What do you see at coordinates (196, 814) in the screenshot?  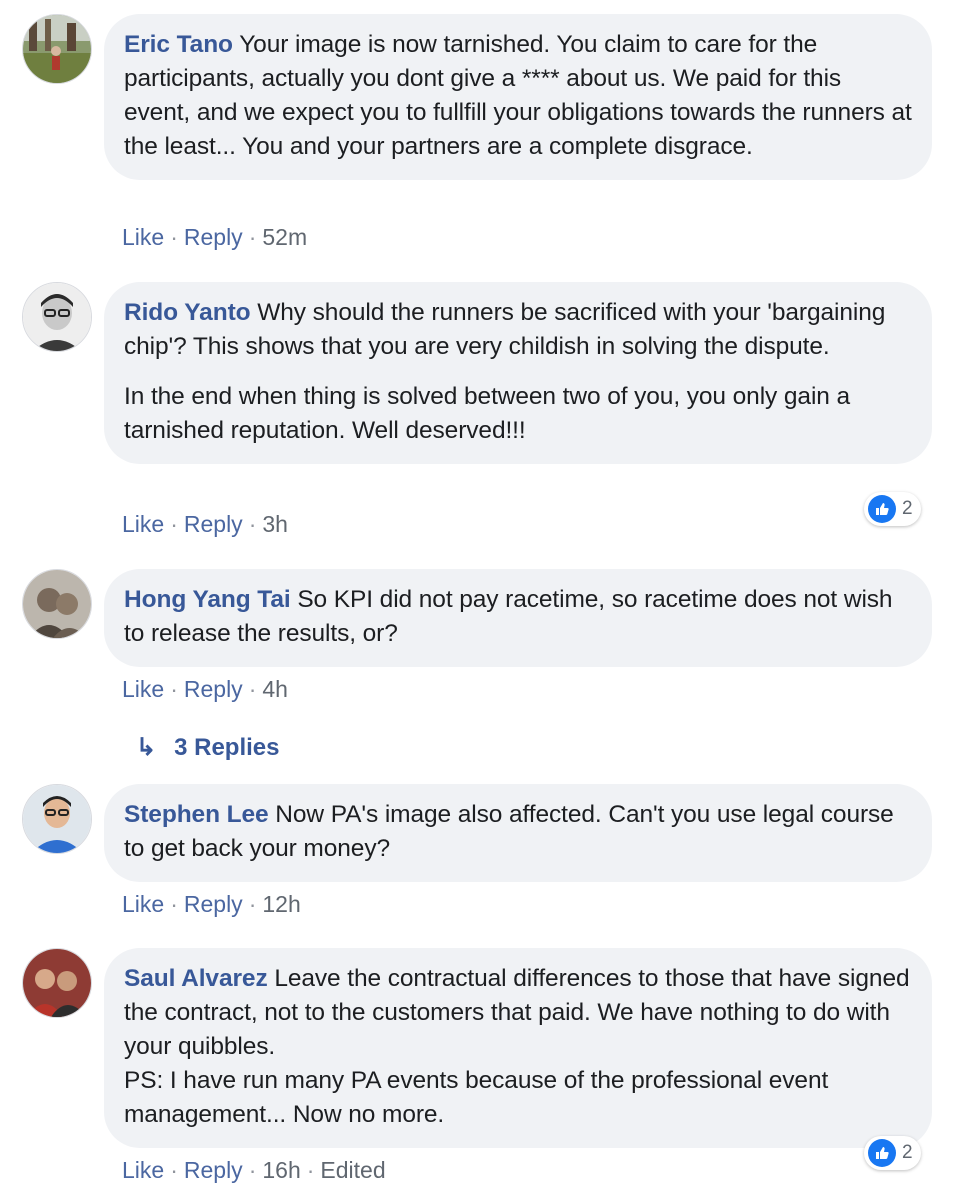 I see `comment-author: Stephen Lee` at bounding box center [196, 814].